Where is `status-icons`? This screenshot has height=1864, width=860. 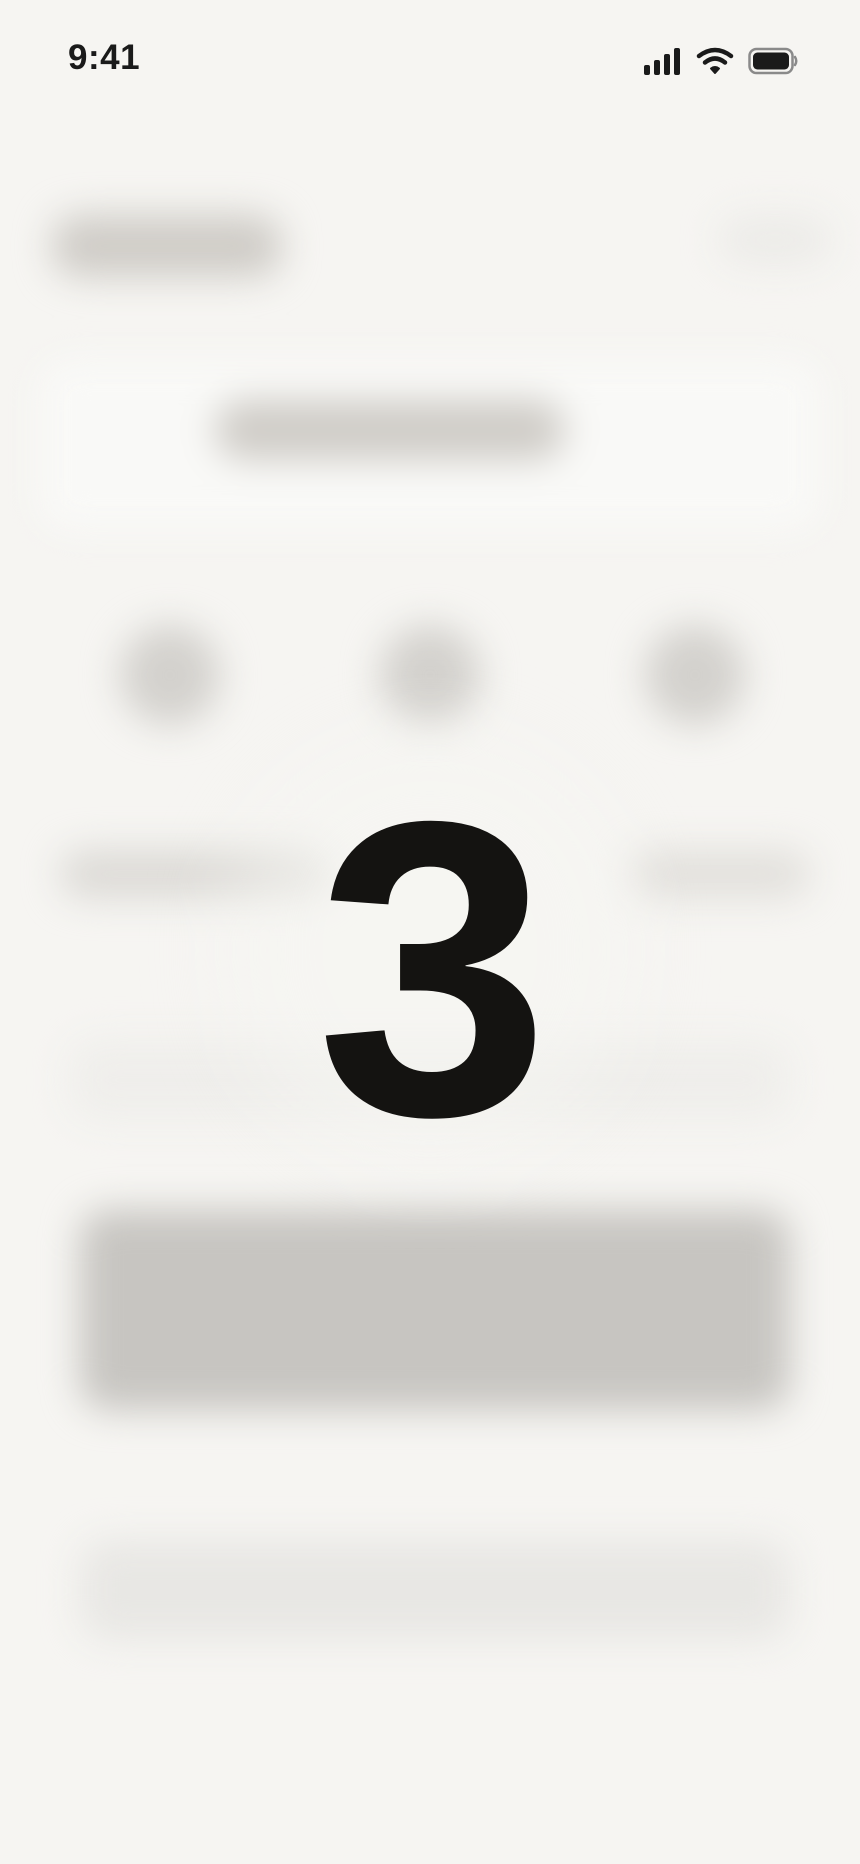
status-icons is located at coordinates (721, 61).